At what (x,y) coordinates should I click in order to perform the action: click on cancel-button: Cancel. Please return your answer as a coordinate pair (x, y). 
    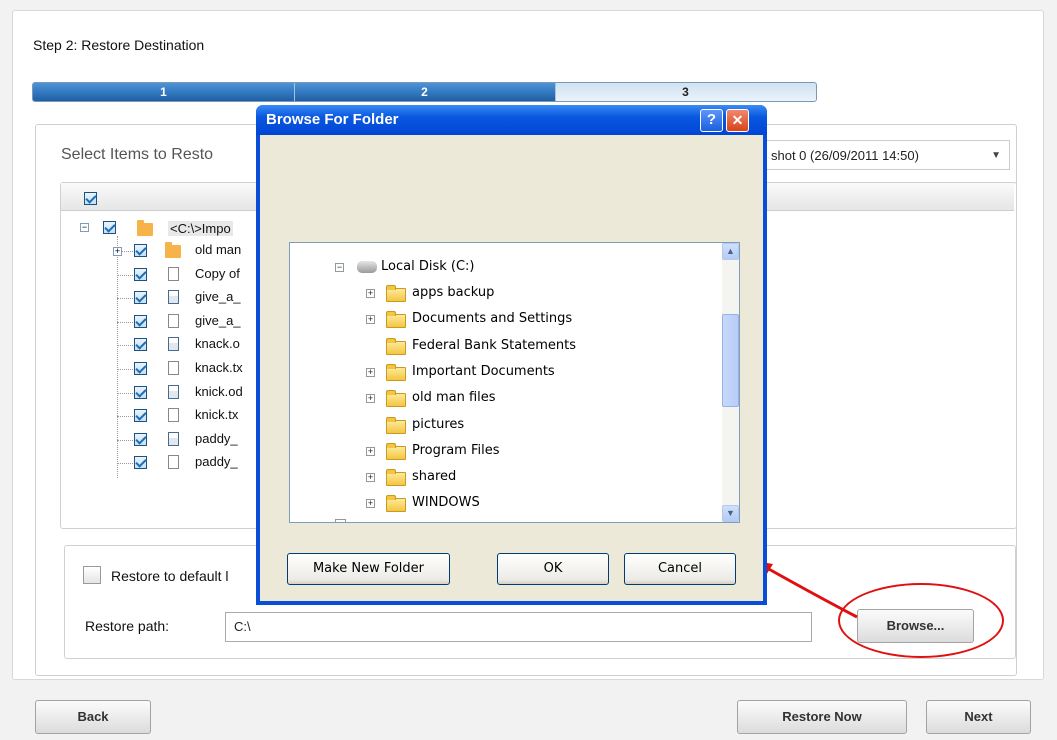
    Looking at the image, I should click on (680, 569).